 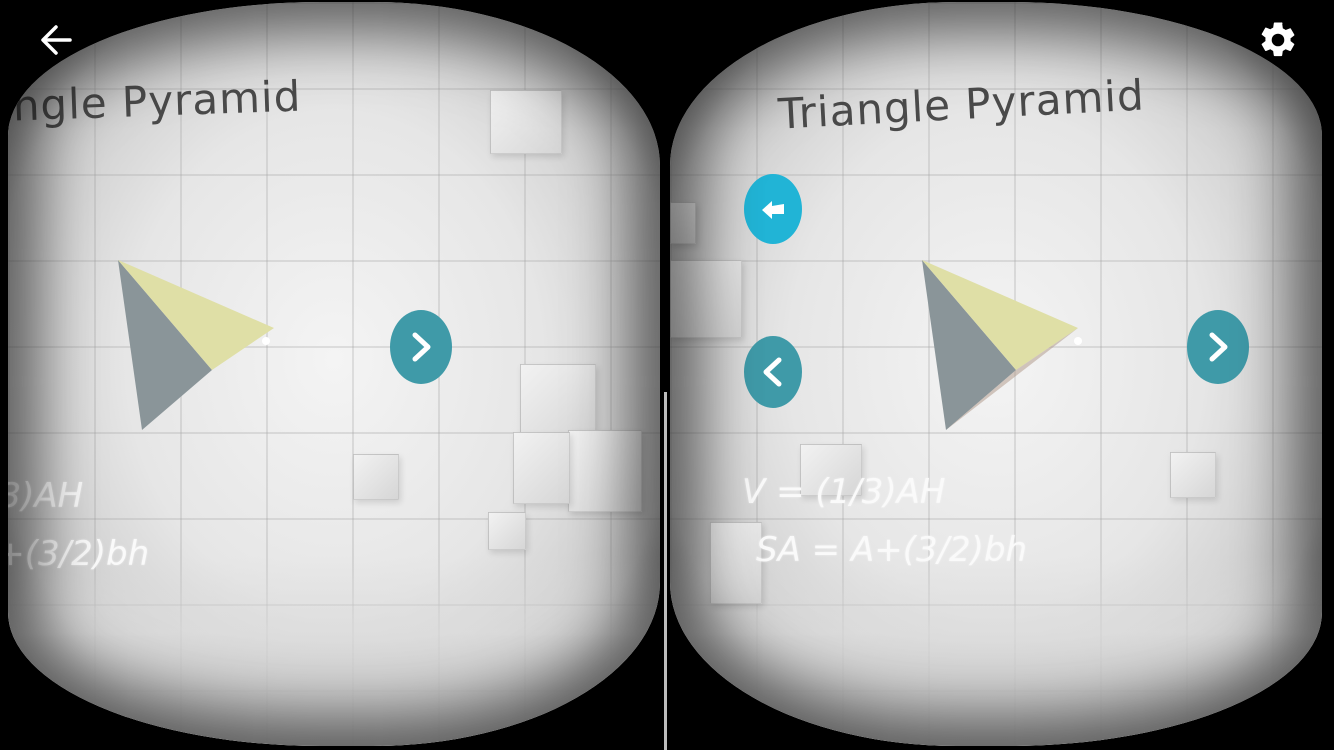 I want to click on surface-area-formula: SA = A+(3/2)bh, so click(x=892, y=550).